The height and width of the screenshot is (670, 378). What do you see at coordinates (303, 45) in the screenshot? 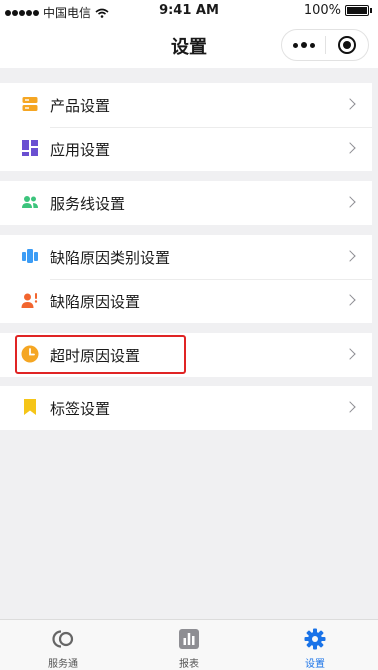
I see `more-button` at bounding box center [303, 45].